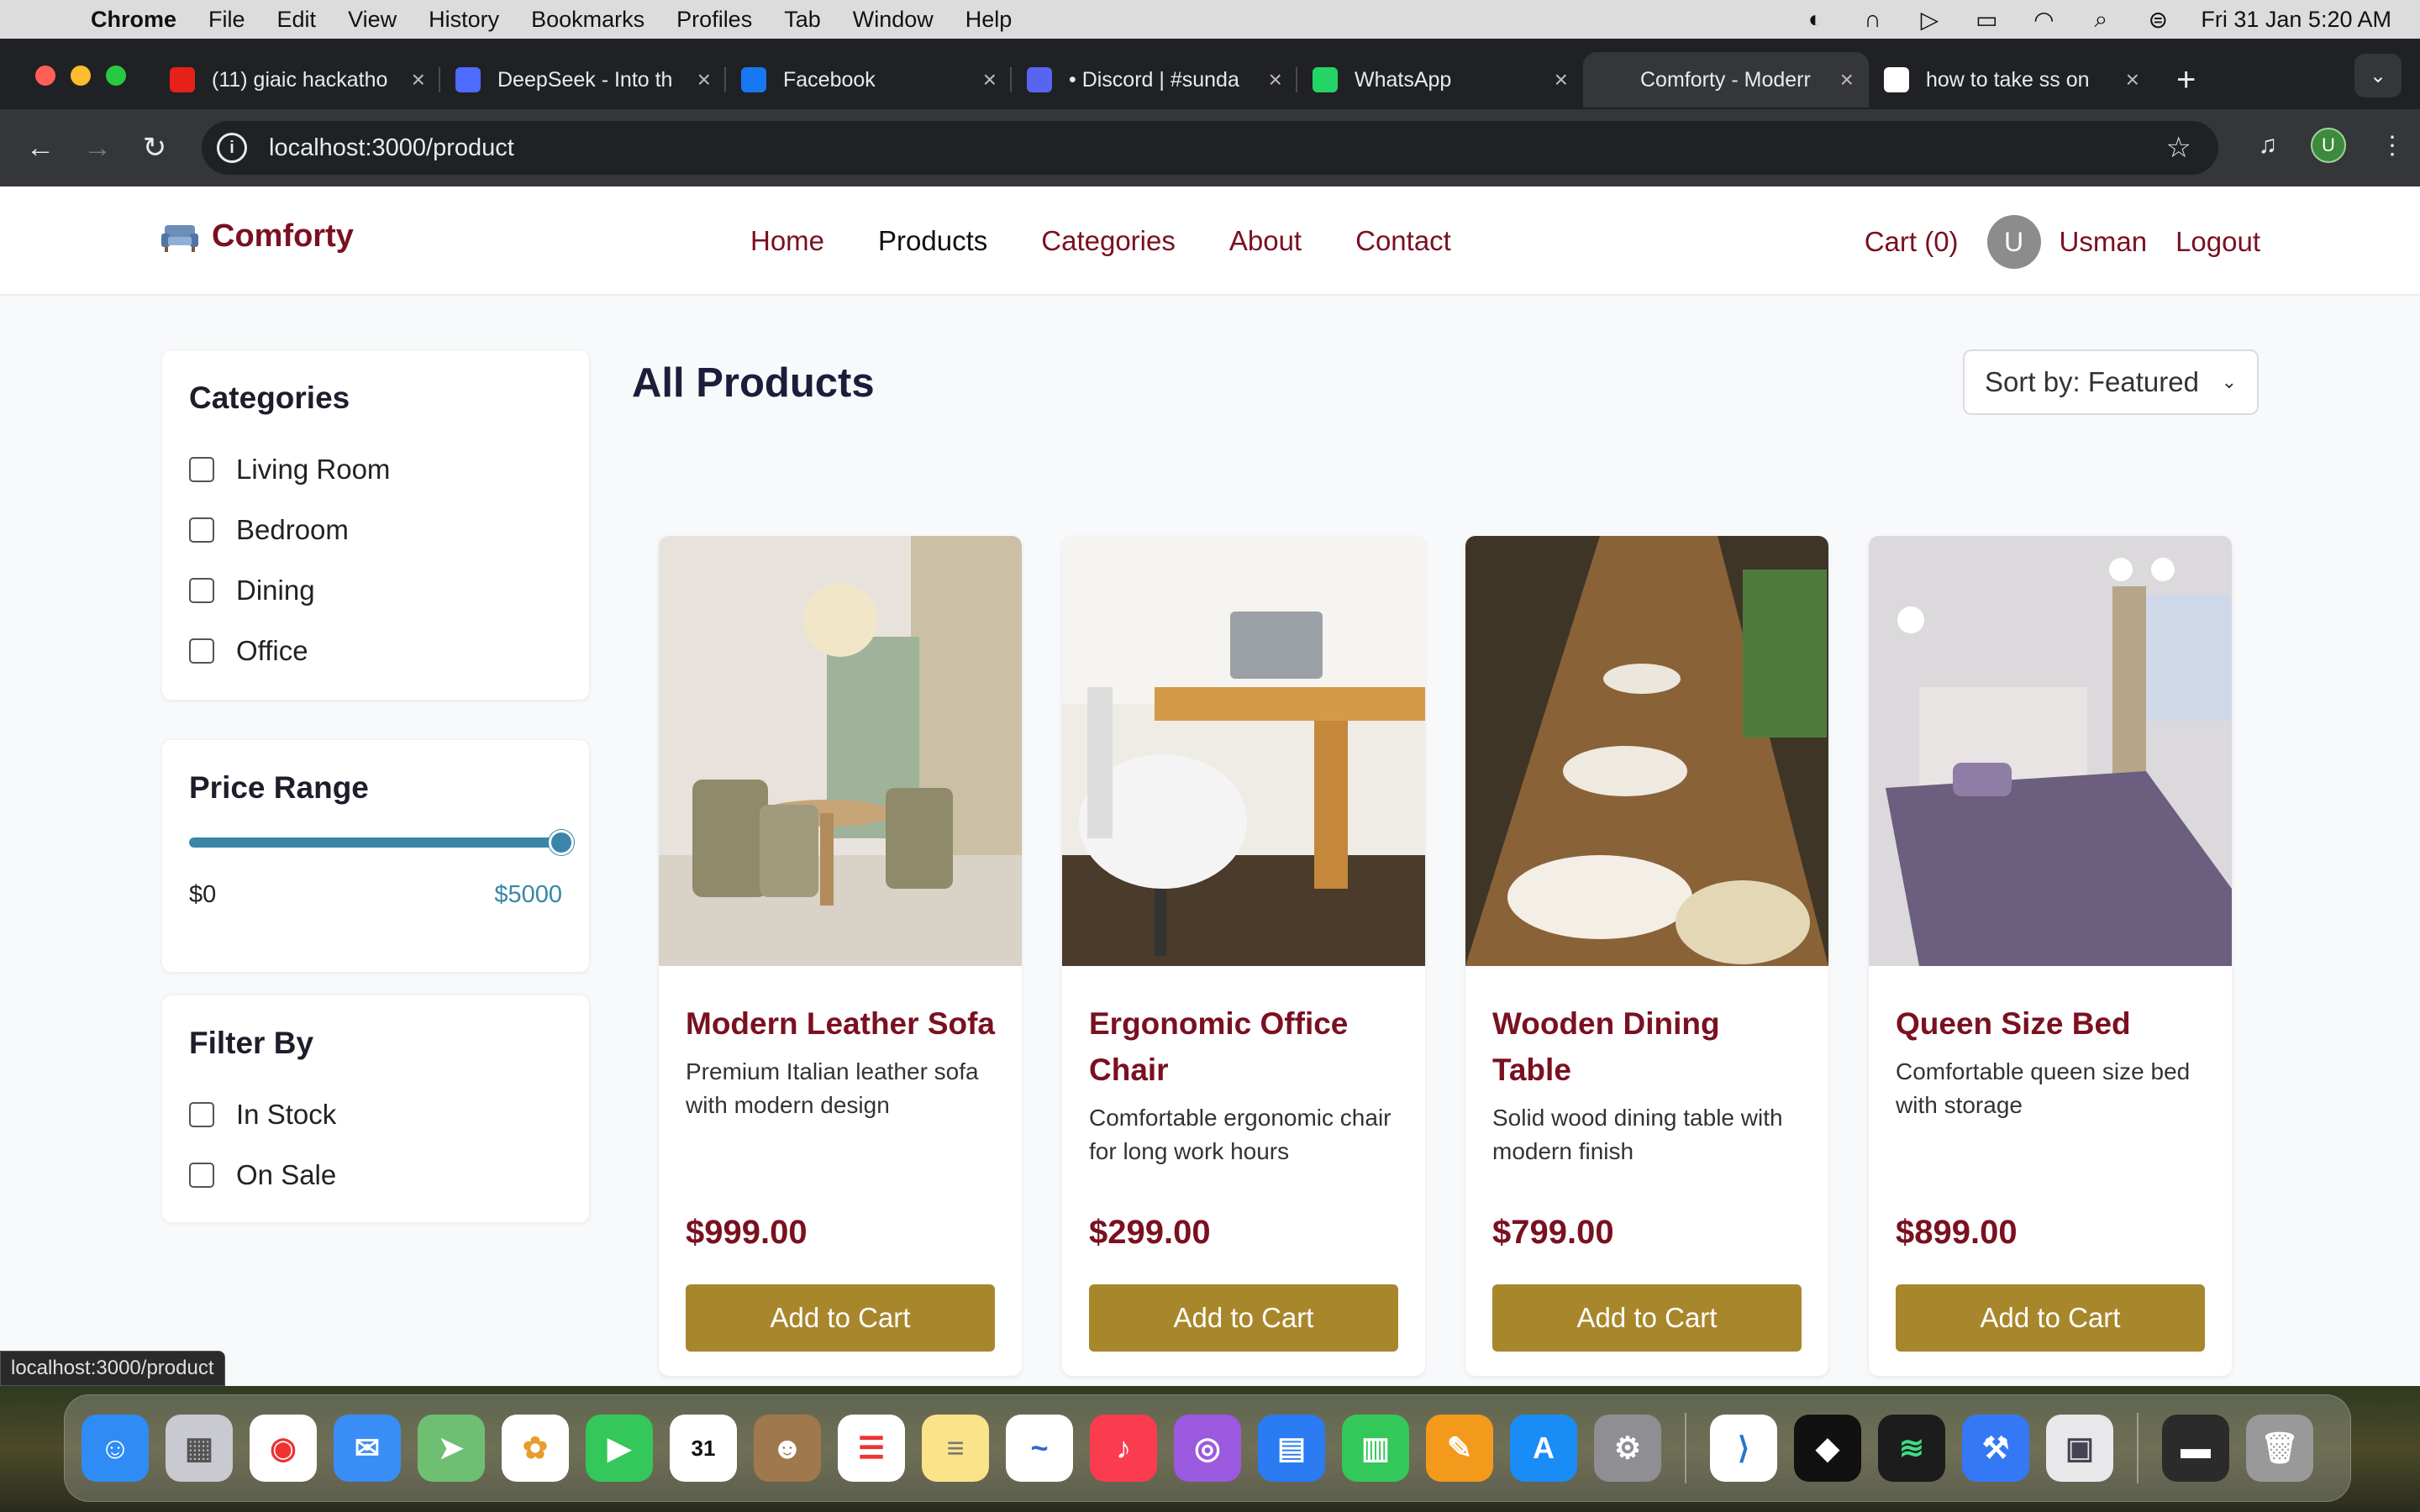 The height and width of the screenshot is (1512, 2420). I want to click on preview-icon: ▣, so click(2080, 1448).